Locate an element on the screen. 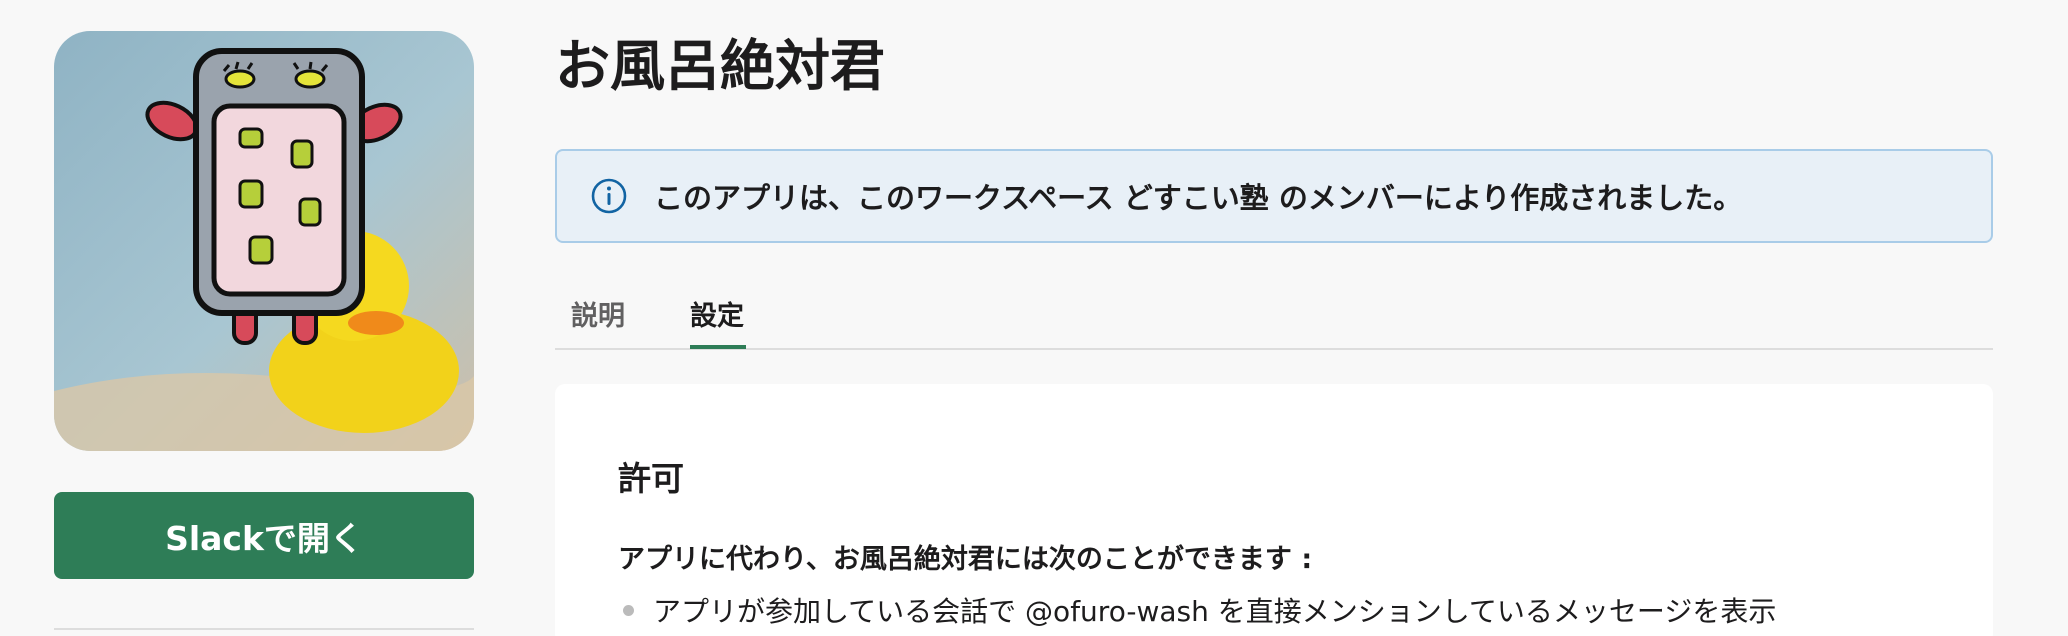  app-icon-illustration is located at coordinates (264, 241).